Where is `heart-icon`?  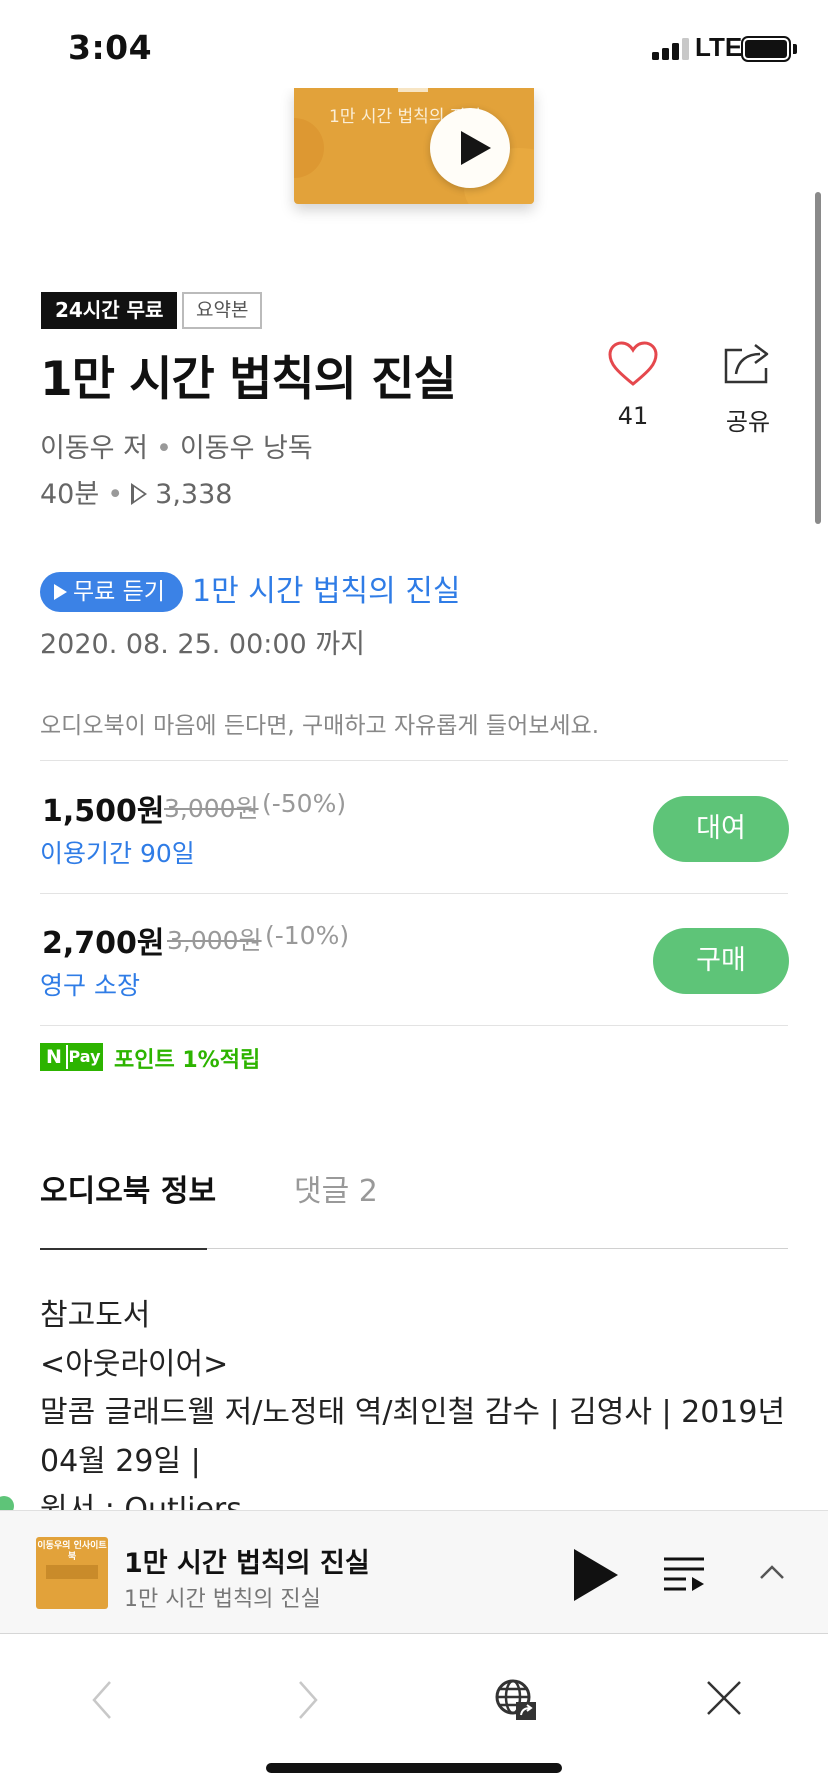 heart-icon is located at coordinates (633, 363).